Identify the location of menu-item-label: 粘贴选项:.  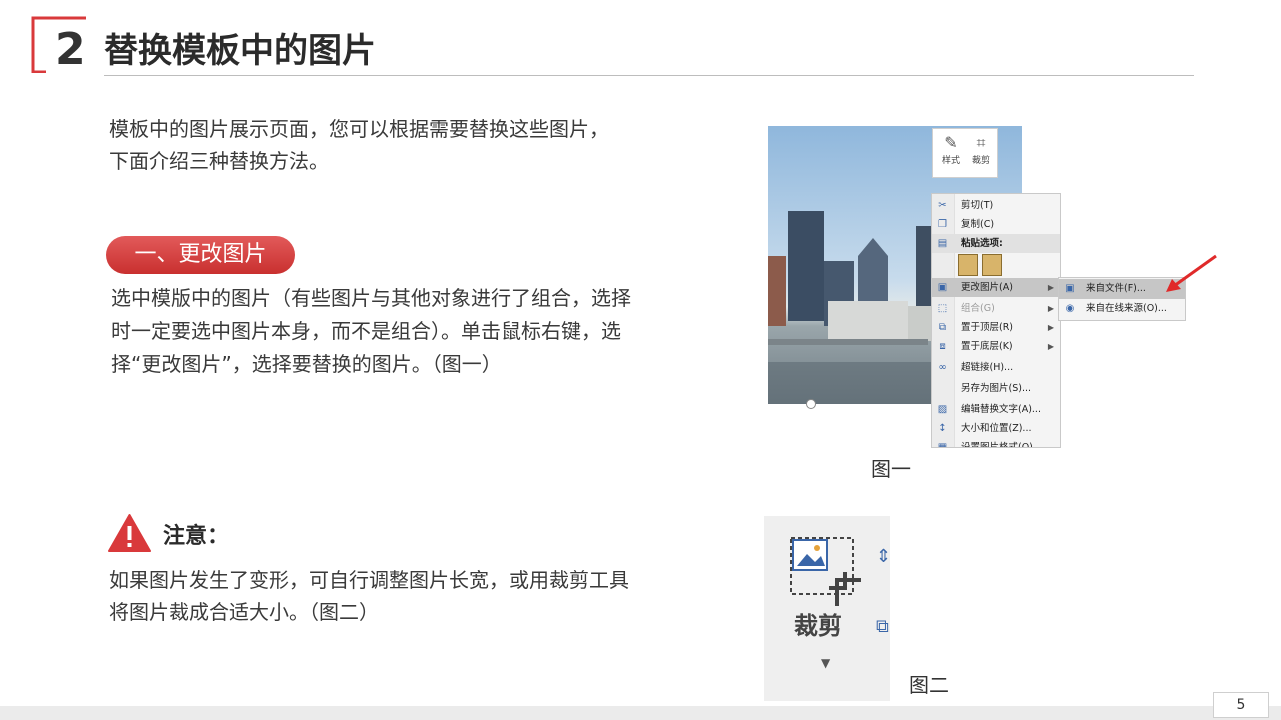
(982, 243).